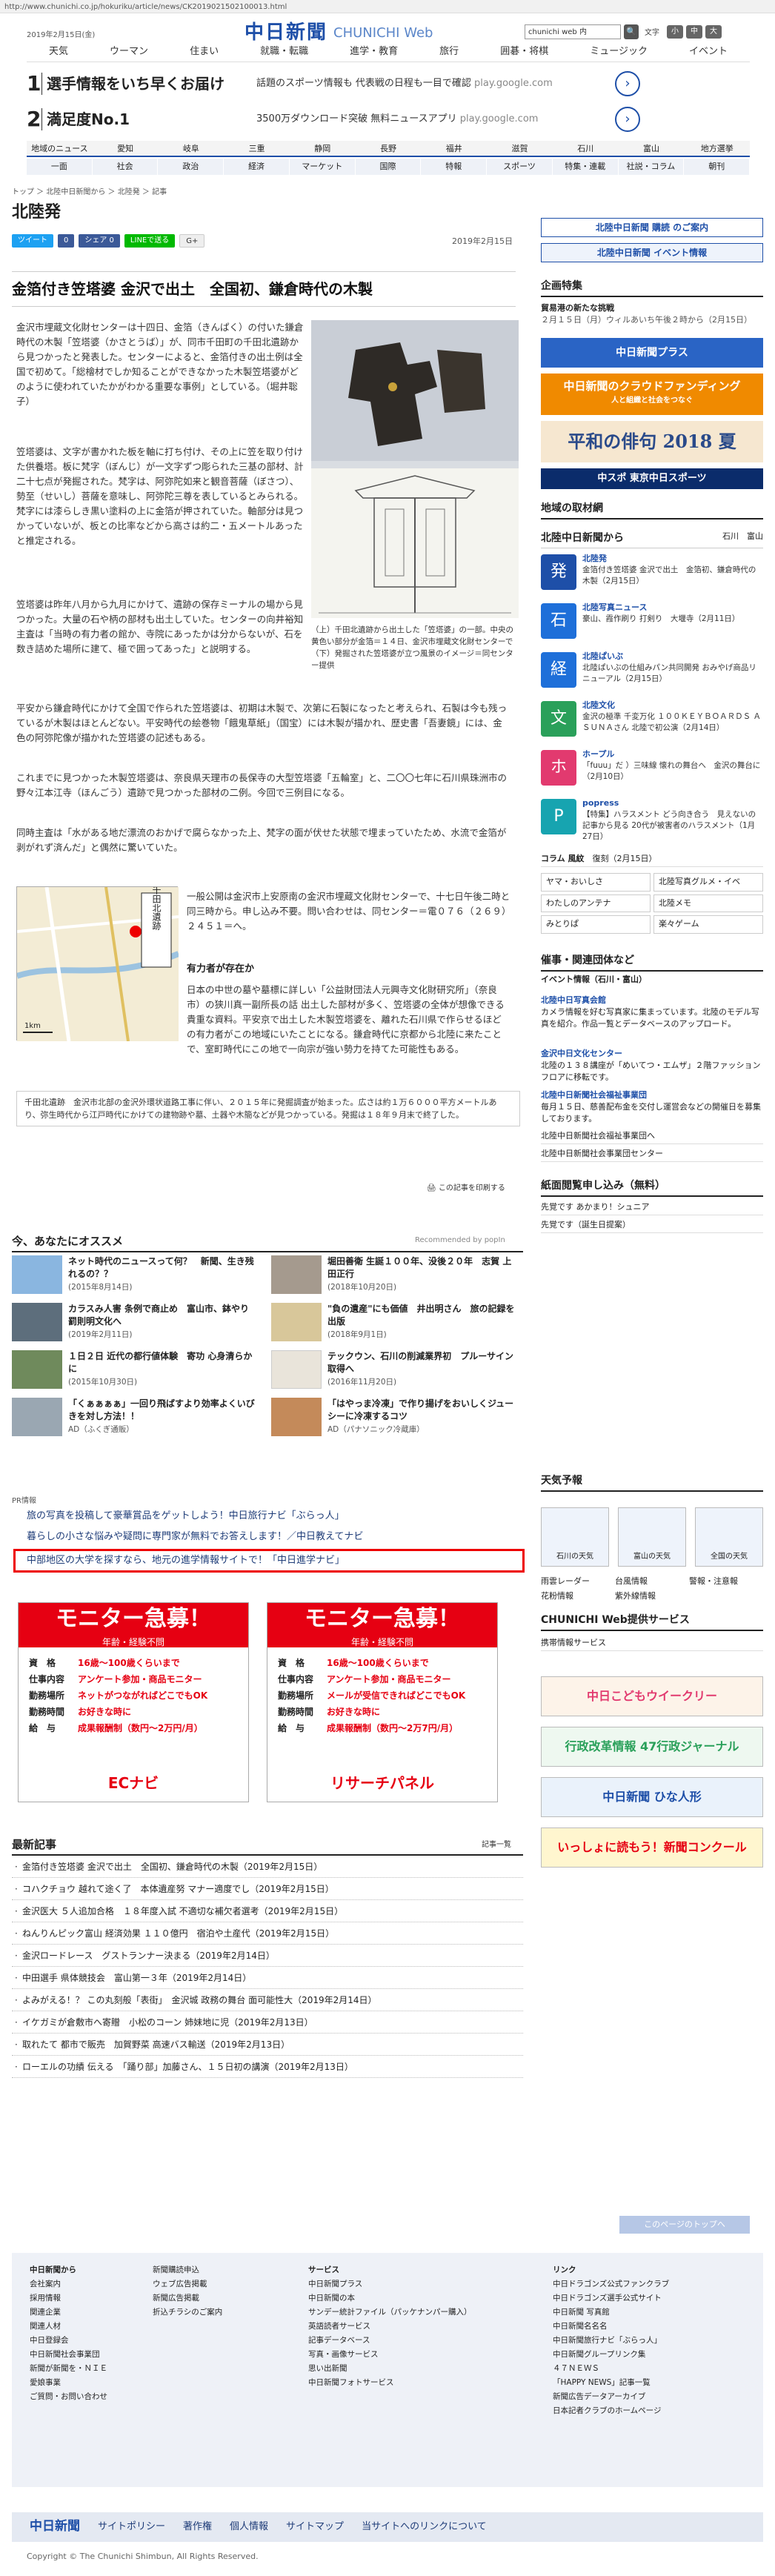 Image resolution: width=775 pixels, height=2576 pixels. What do you see at coordinates (454, 167) in the screenshot?
I see `category-item: 特報` at bounding box center [454, 167].